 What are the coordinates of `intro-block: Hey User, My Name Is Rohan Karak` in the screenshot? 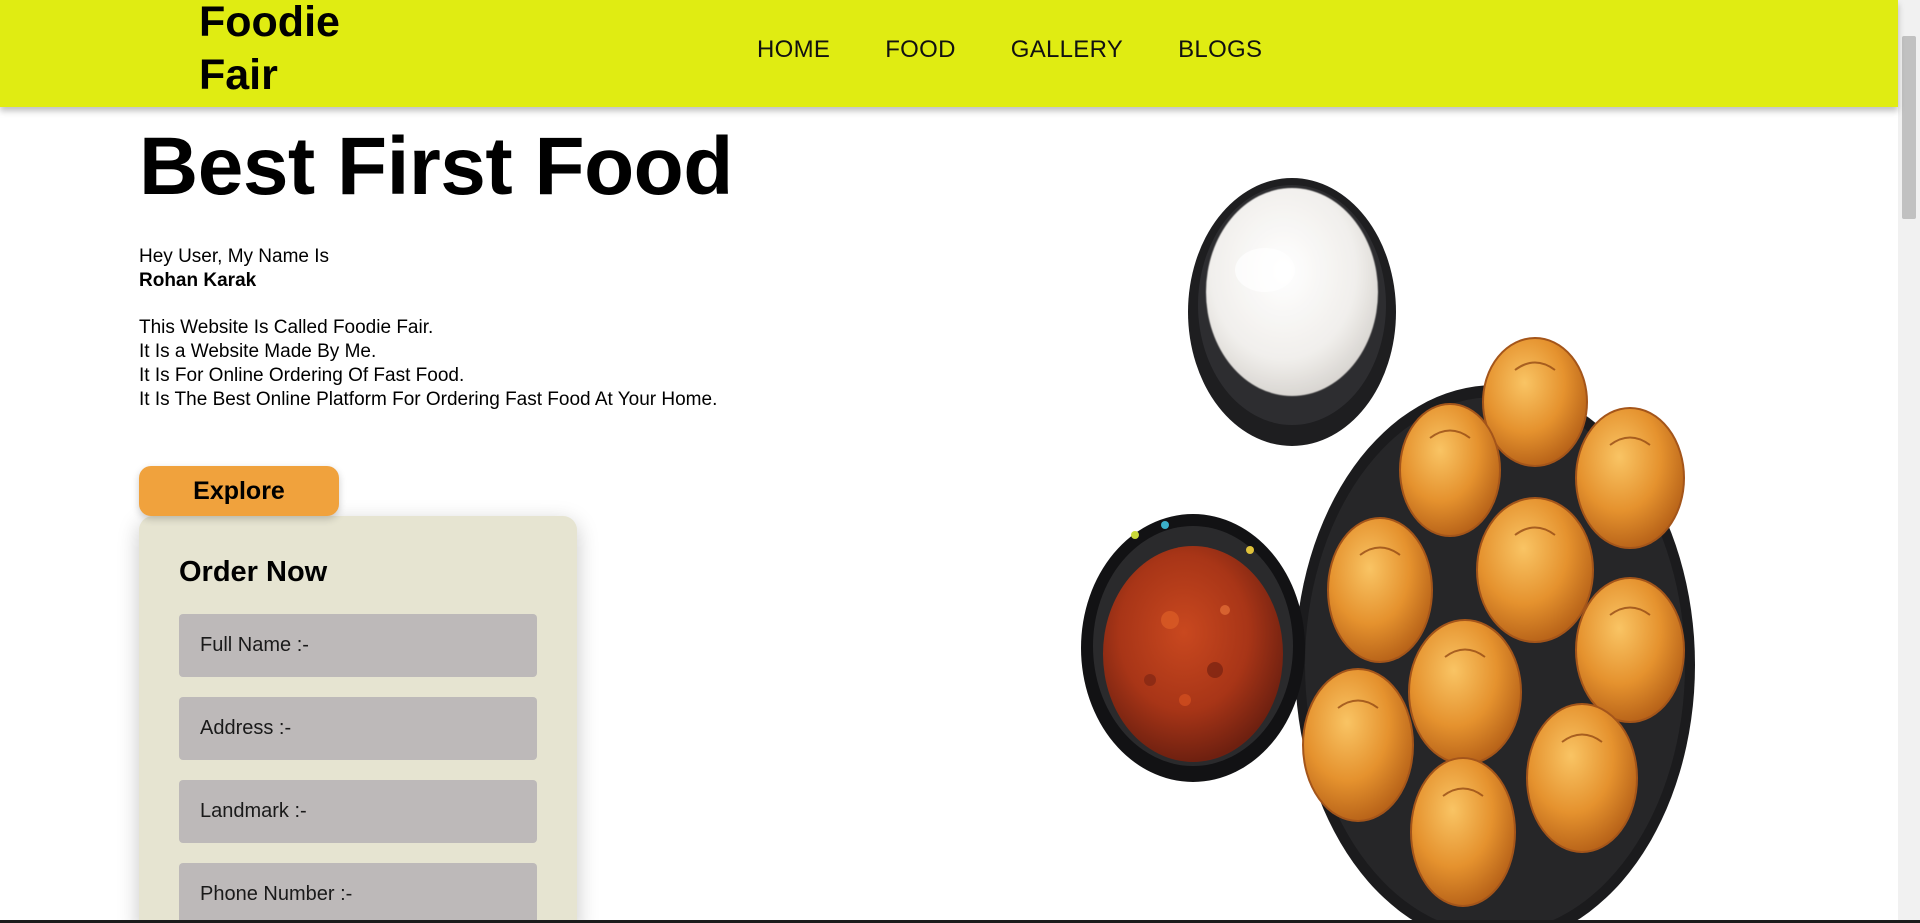 It's located at (234, 269).